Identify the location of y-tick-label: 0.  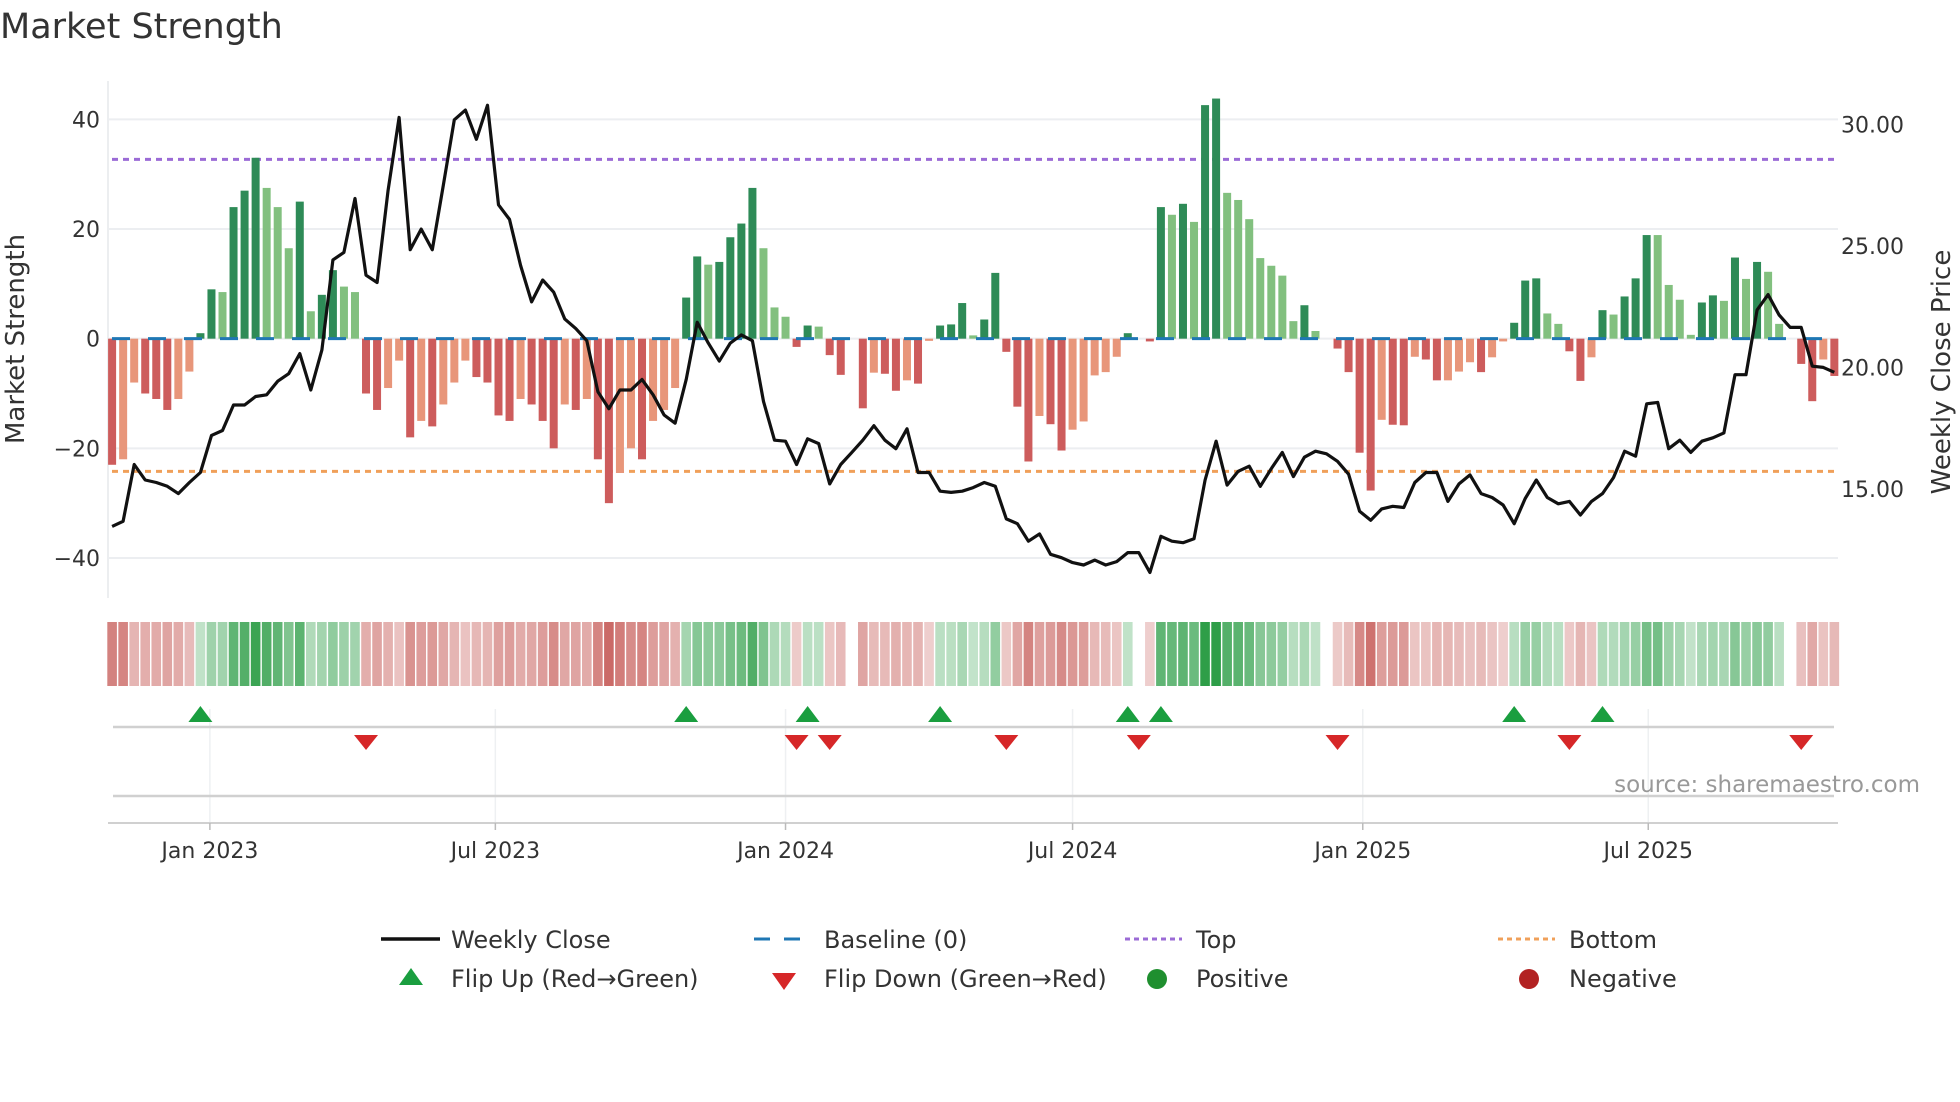
(93, 340).